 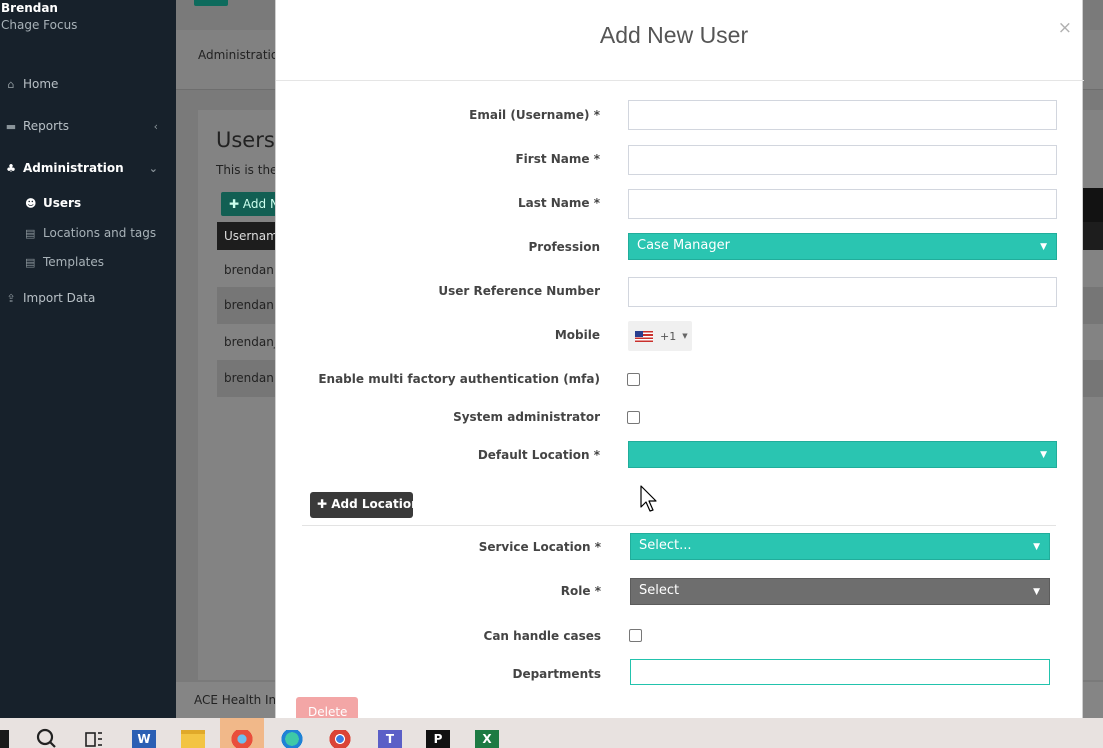 What do you see at coordinates (340, 739) in the screenshot?
I see `chrome-icon` at bounding box center [340, 739].